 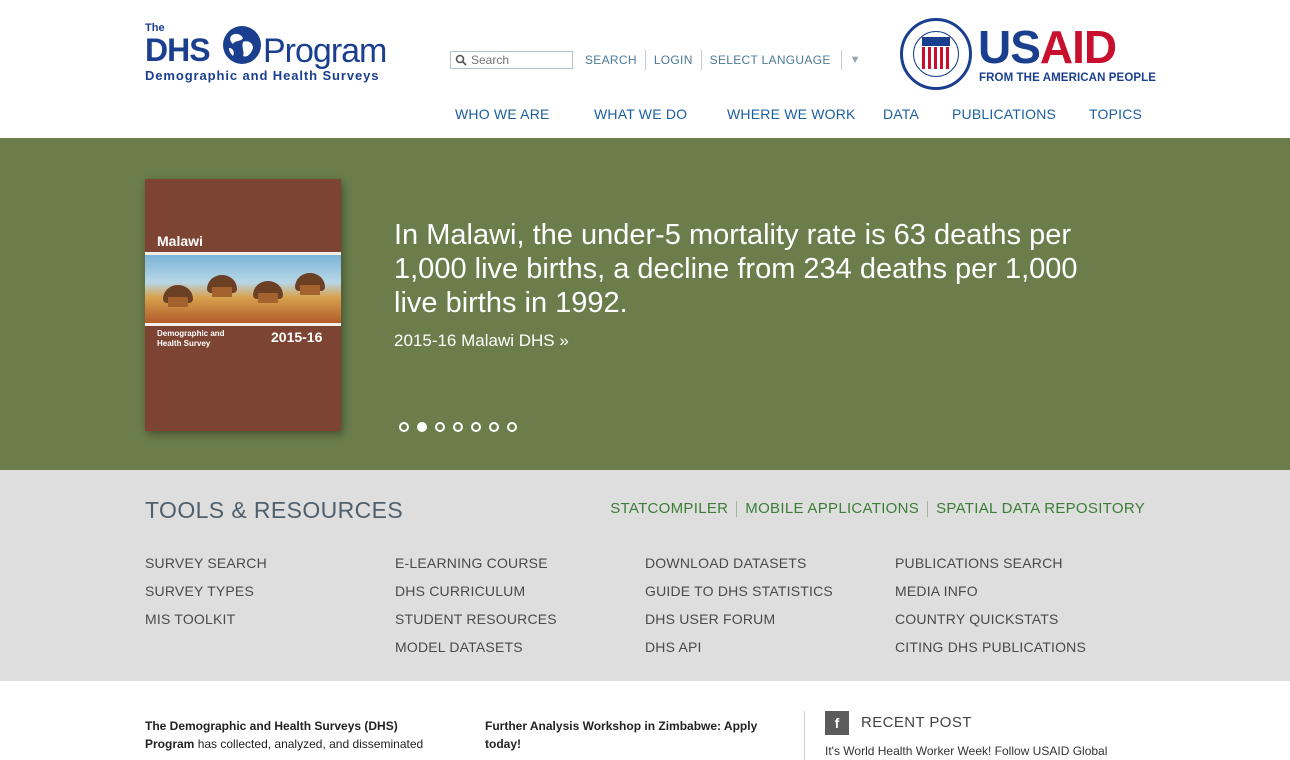 I want to click on carousel-dot-active, so click(x=422, y=427).